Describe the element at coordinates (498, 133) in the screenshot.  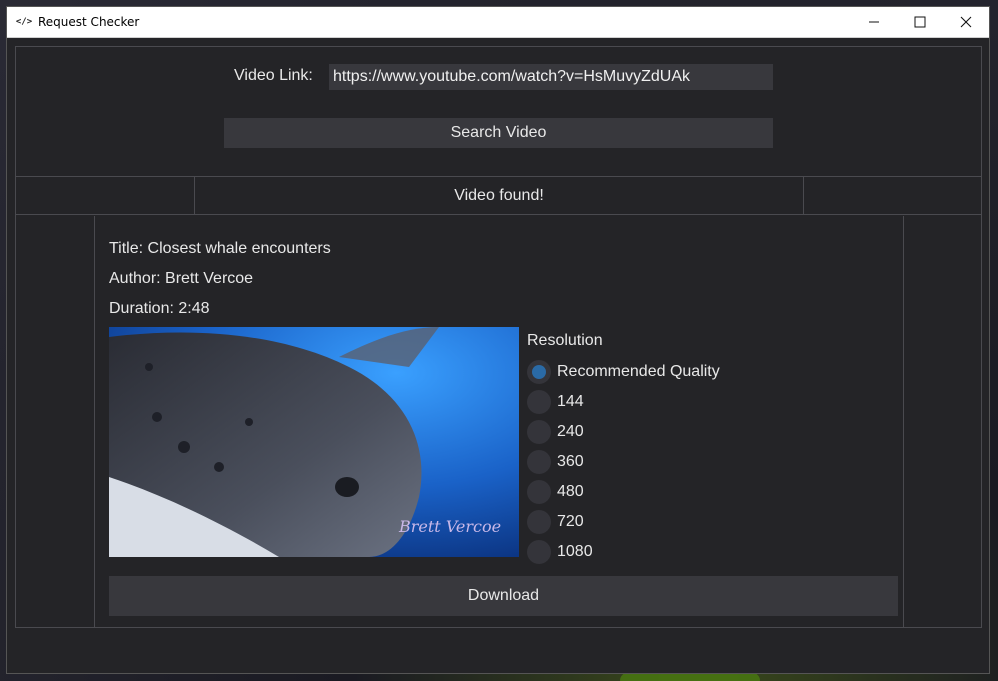
I see `search-video-button: Search Video` at that location.